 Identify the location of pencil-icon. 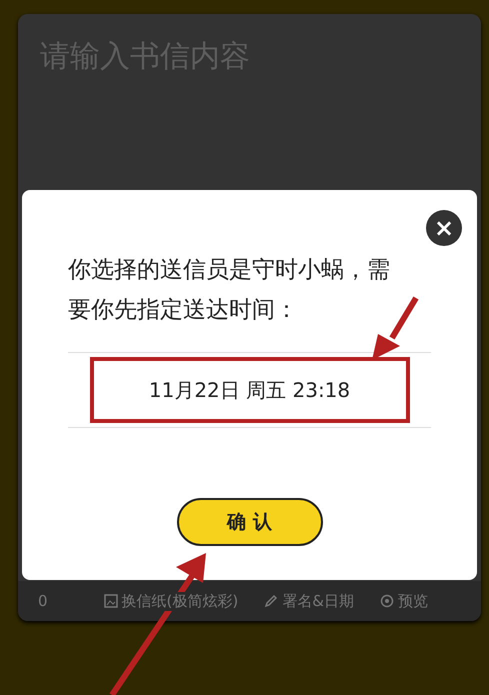
(271, 601).